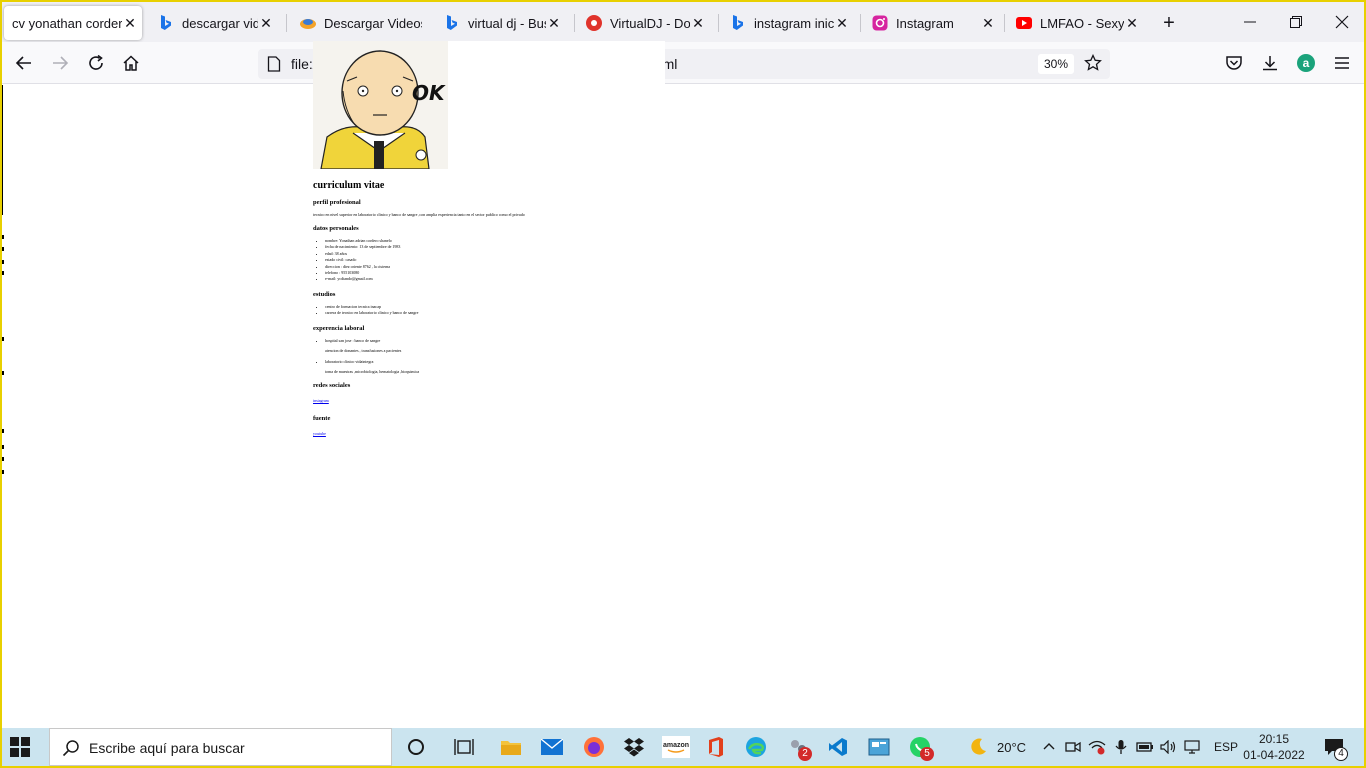 This screenshot has width=1366, height=768. Describe the element at coordinates (1097, 747) in the screenshot. I see `network-warning-icon` at that location.